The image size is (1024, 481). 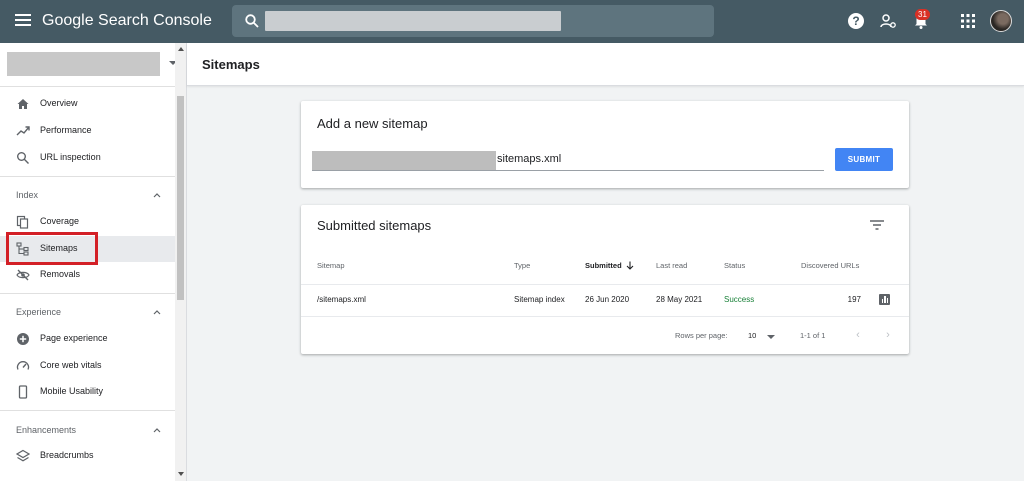 What do you see at coordinates (23, 339) in the screenshot?
I see `add-circle-icon` at bounding box center [23, 339].